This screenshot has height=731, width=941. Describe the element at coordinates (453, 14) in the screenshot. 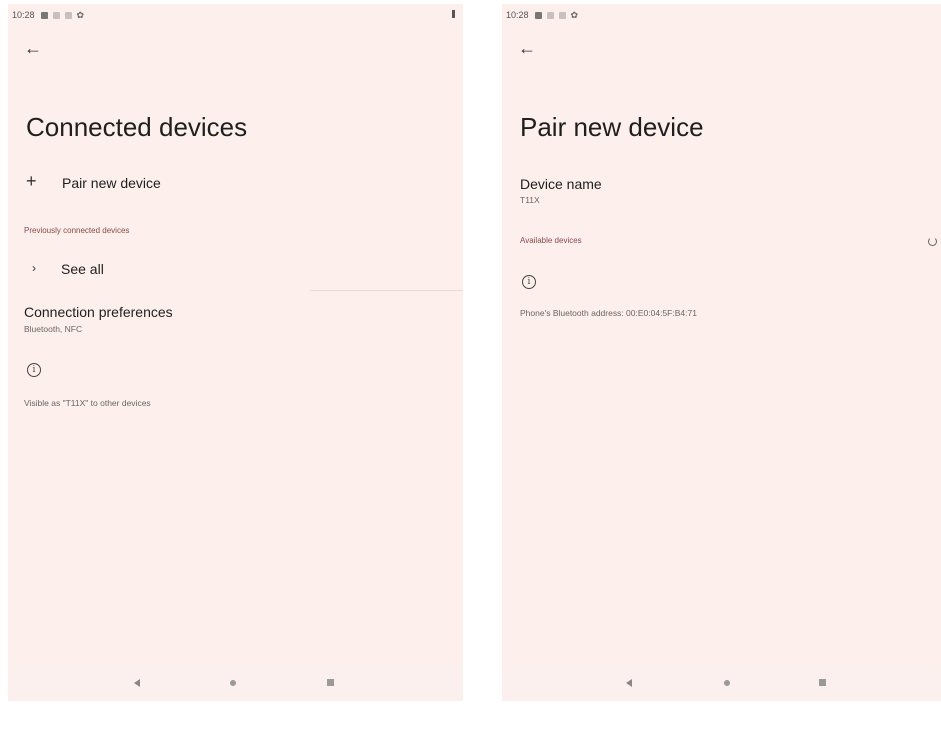

I see `battery-icon` at that location.